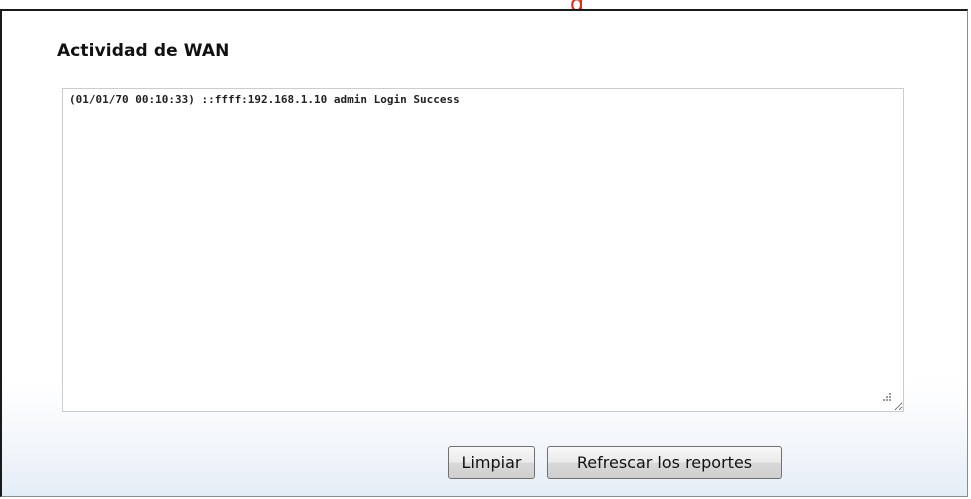 This screenshot has width=971, height=499. What do you see at coordinates (143, 51) in the screenshot?
I see `section-title: Actividad de WAN` at bounding box center [143, 51].